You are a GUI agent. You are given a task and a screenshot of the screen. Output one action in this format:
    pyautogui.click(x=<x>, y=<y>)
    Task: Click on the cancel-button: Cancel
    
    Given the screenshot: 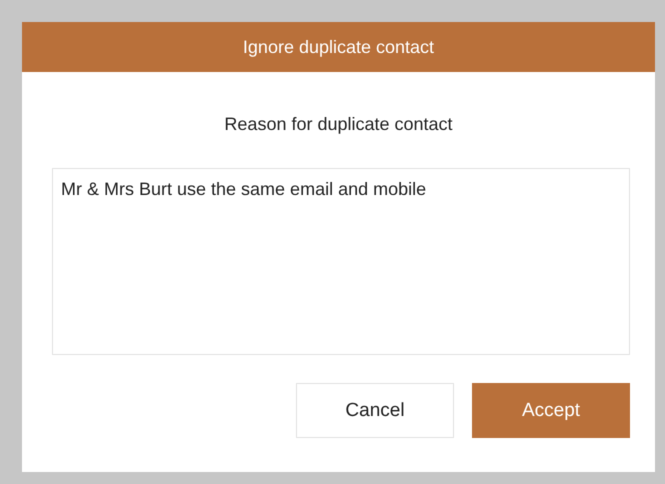 What is the action you would take?
    pyautogui.click(x=375, y=410)
    